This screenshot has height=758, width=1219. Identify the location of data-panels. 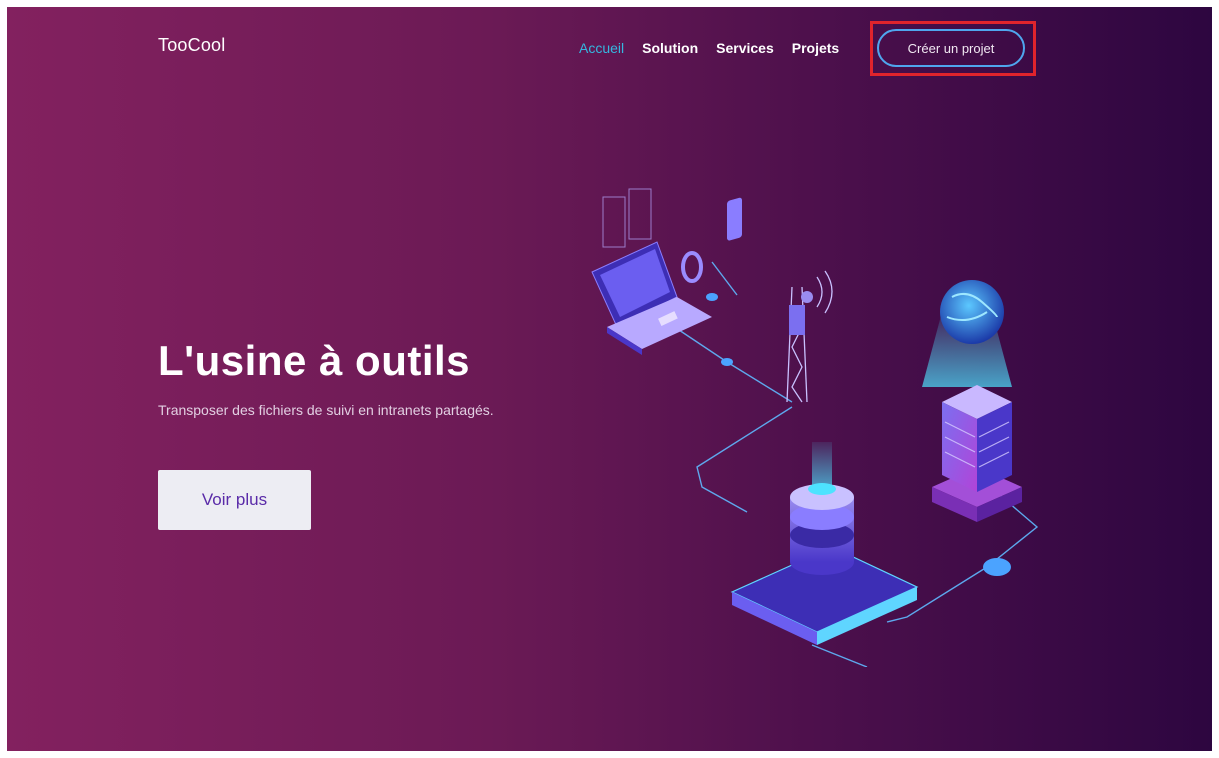
(627, 218).